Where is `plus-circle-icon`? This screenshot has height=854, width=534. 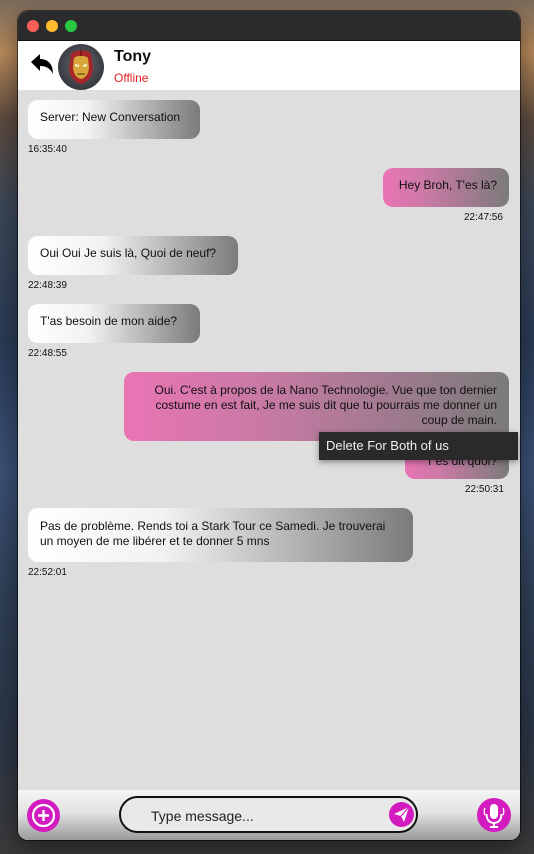 plus-circle-icon is located at coordinates (43, 815).